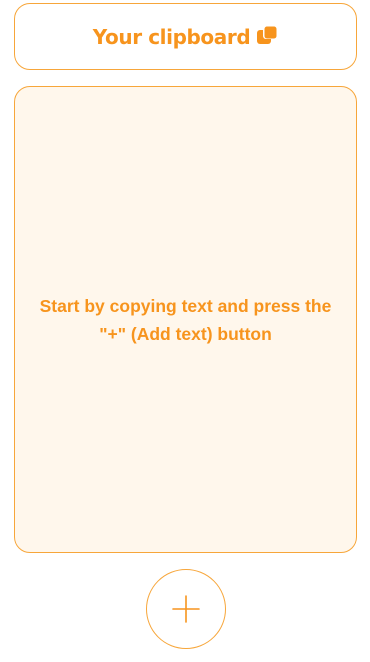  I want to click on add-text-button, so click(186, 609).